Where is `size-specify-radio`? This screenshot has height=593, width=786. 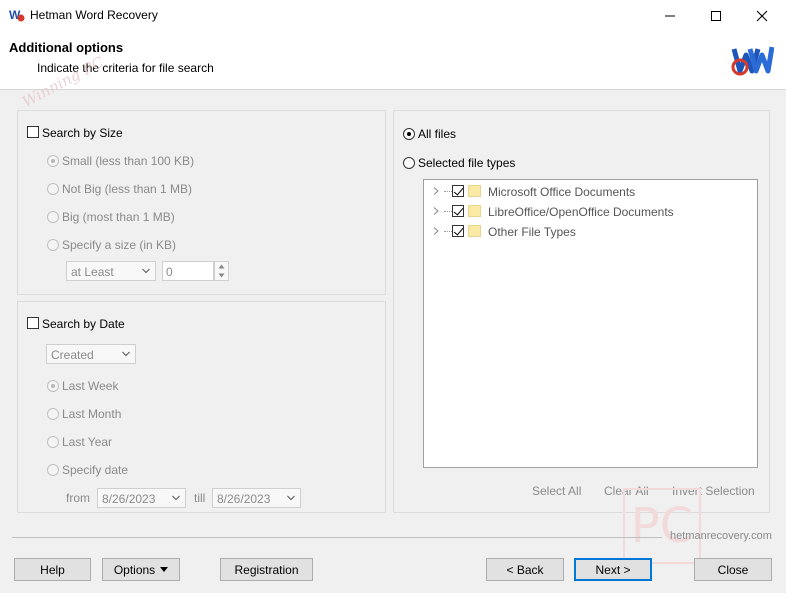
size-specify-radio is located at coordinates (53, 245).